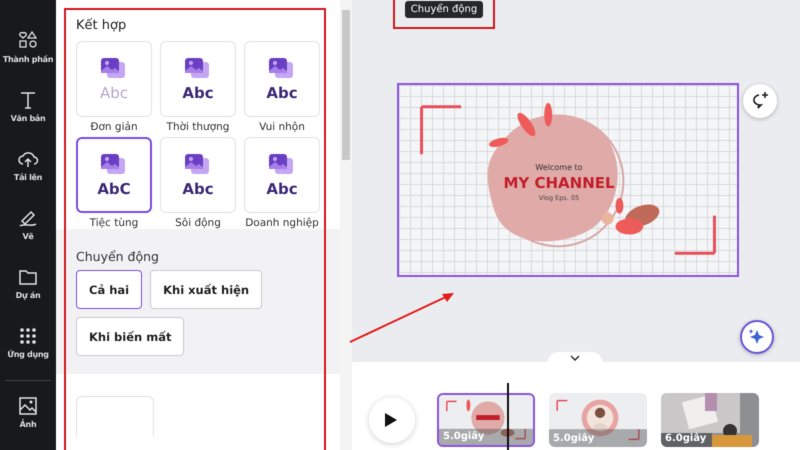 This screenshot has width=800, height=450. Describe the element at coordinates (757, 337) in the screenshot. I see `magic-button` at that location.